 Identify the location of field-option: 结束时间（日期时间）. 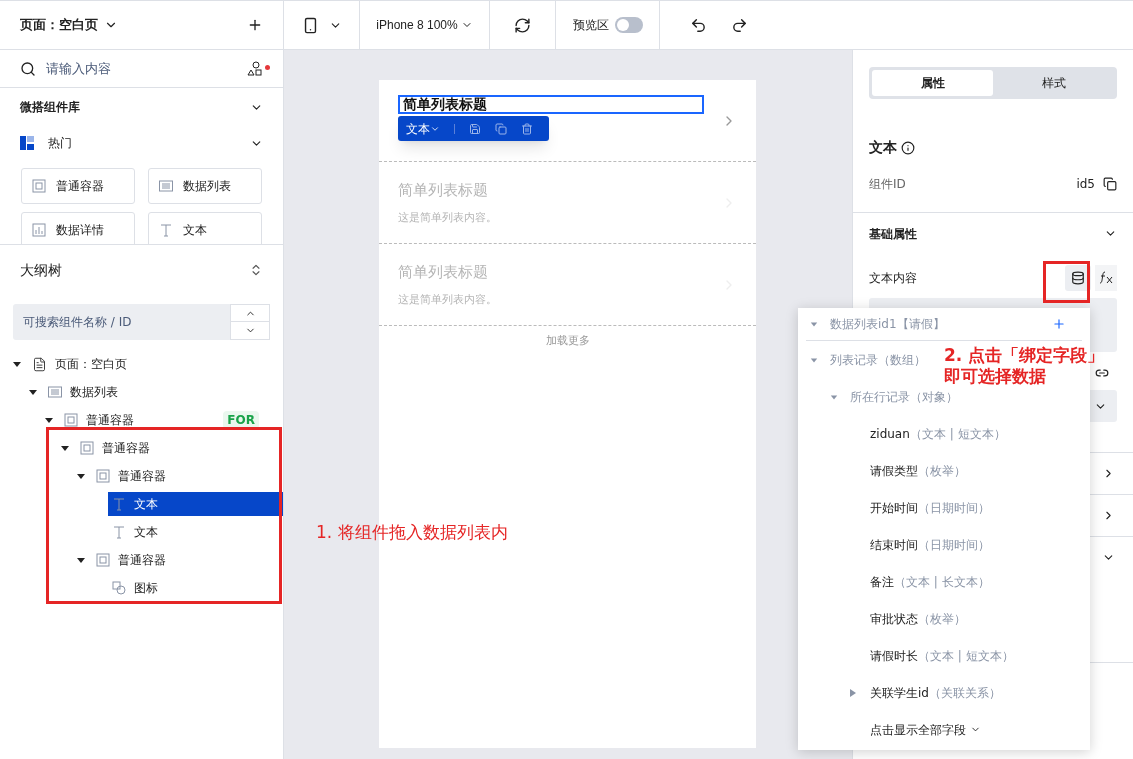
(930, 544).